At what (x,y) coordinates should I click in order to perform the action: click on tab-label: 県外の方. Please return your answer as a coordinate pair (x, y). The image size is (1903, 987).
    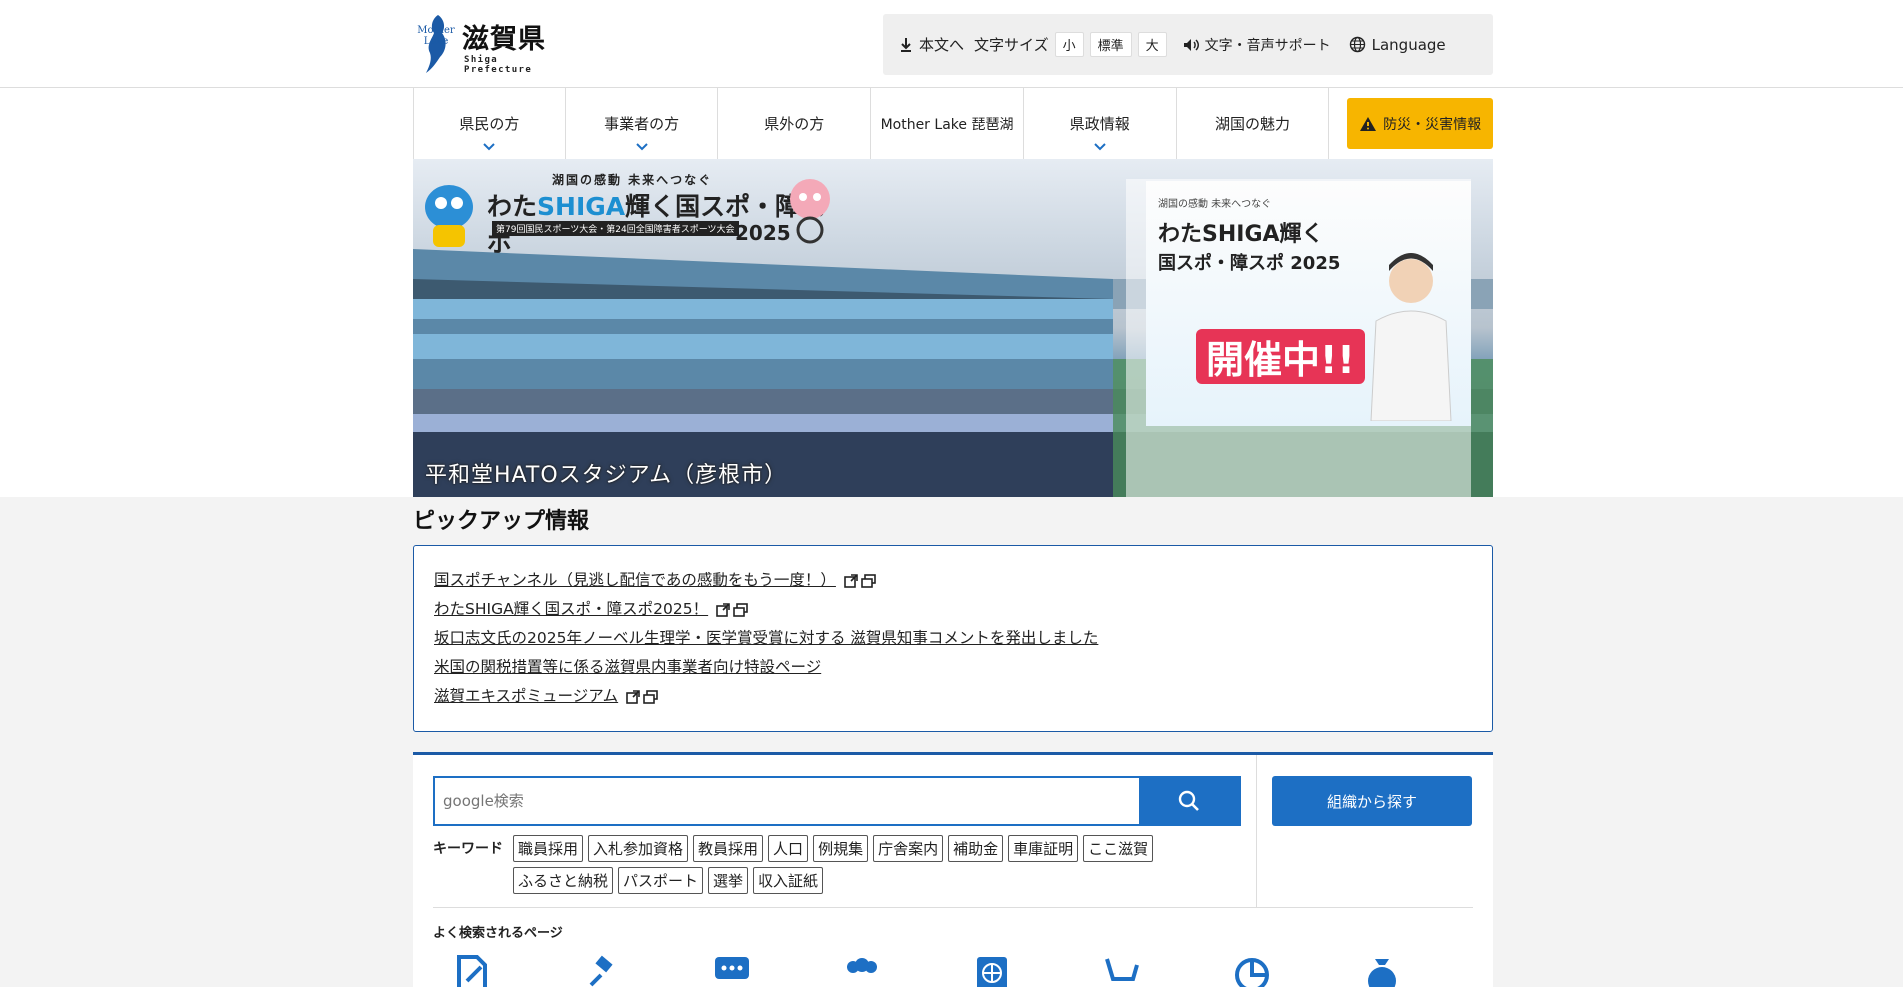
    Looking at the image, I should click on (794, 124).